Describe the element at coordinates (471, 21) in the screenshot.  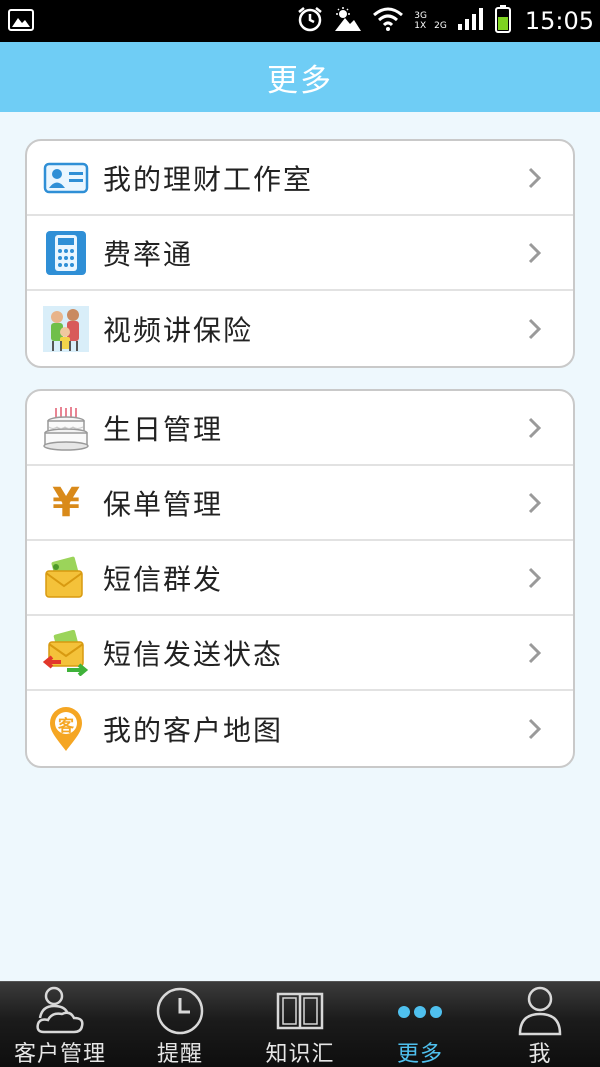
I see `signal-icon` at that location.